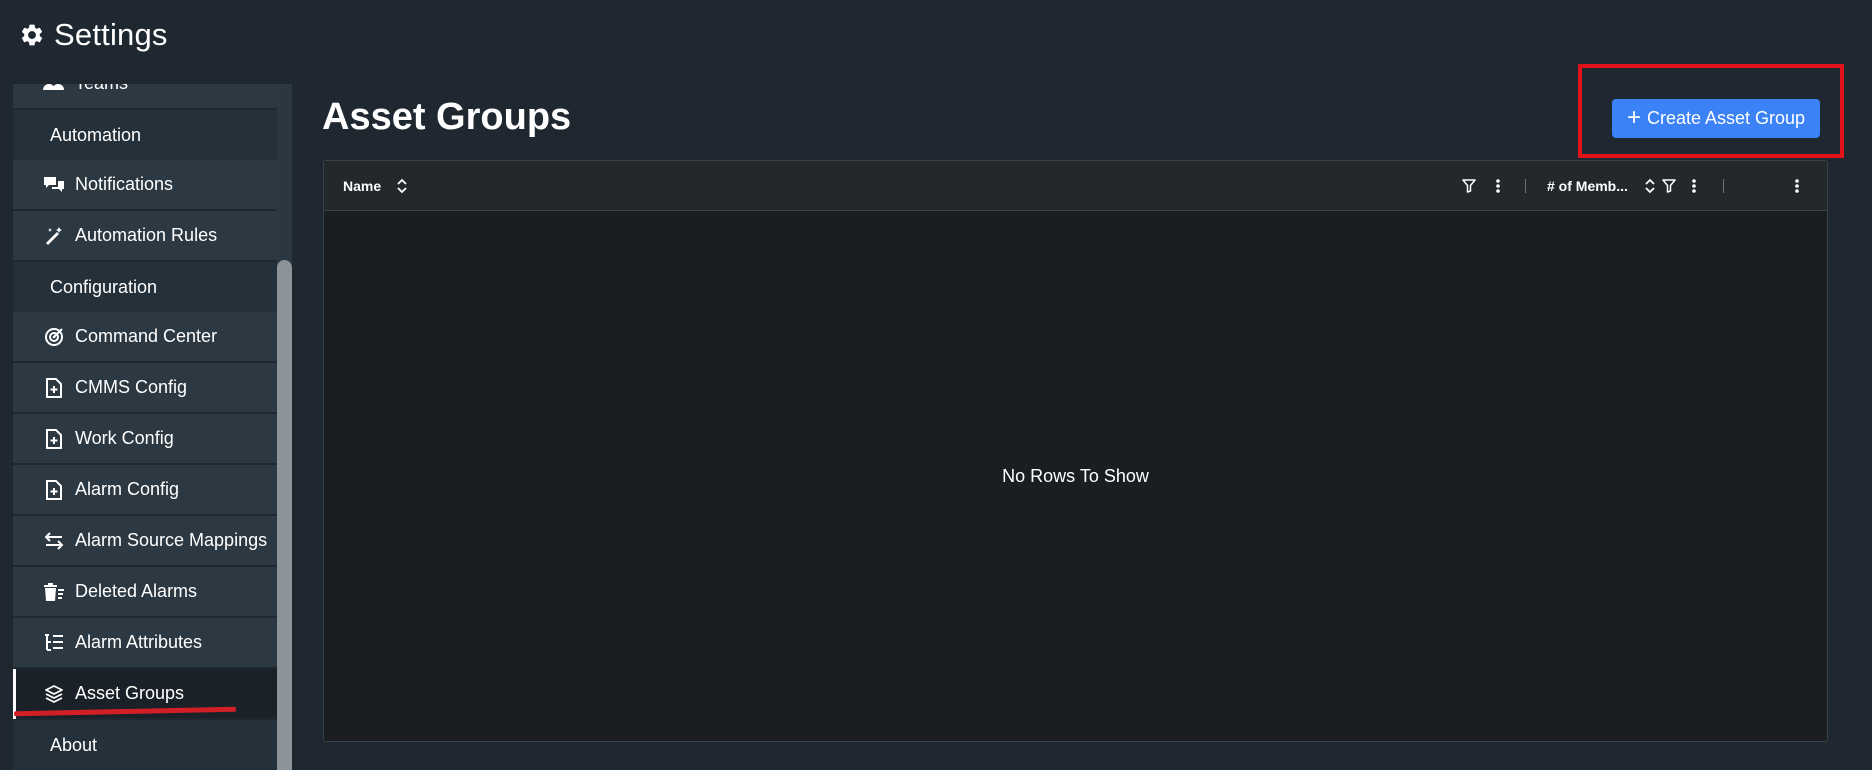 This screenshot has width=1872, height=770. I want to click on sidebar-item-deleted-alarms: Deleted Alarms, so click(145, 592).